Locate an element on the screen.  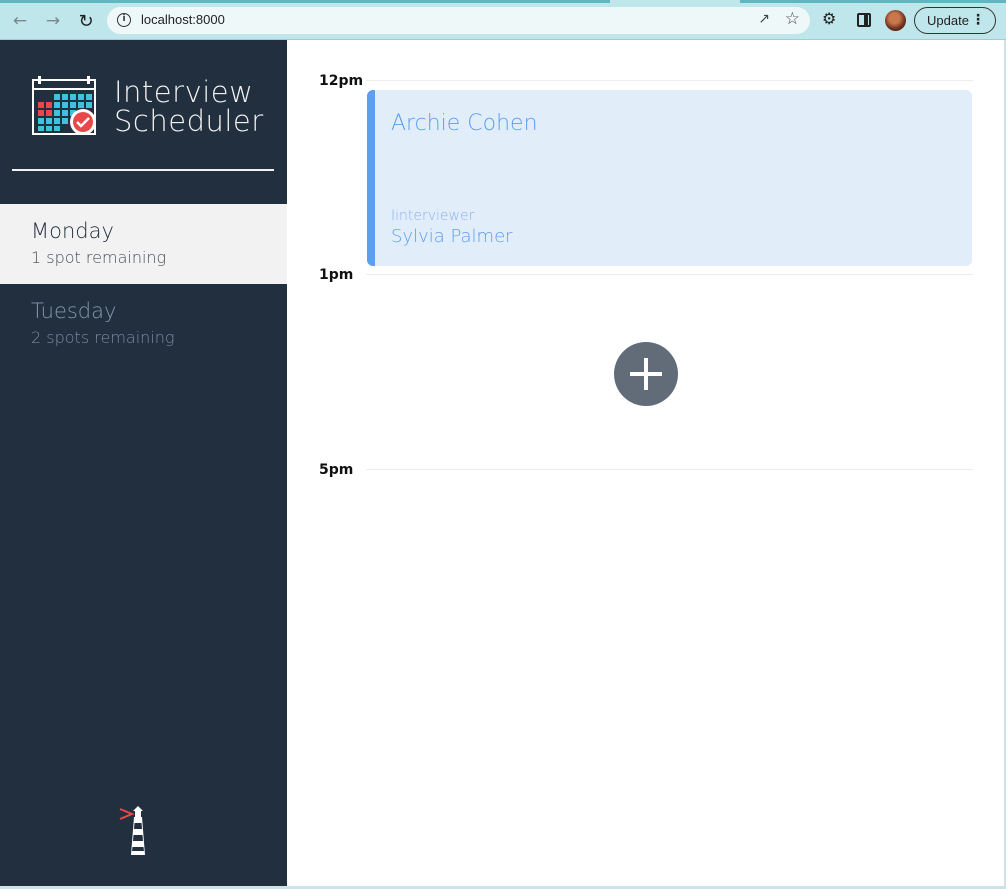
calendar-icon is located at coordinates (64, 105).